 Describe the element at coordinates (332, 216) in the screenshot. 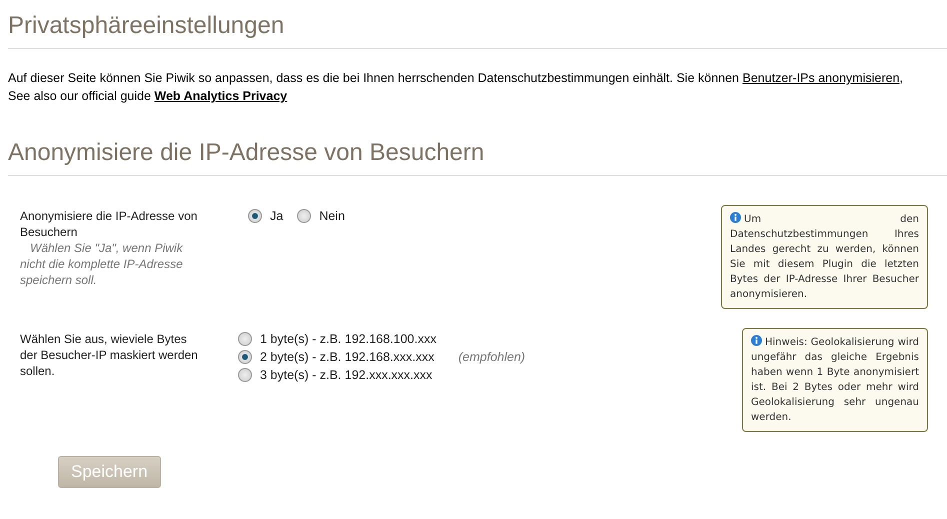

I see `option-label: Nein` at that location.